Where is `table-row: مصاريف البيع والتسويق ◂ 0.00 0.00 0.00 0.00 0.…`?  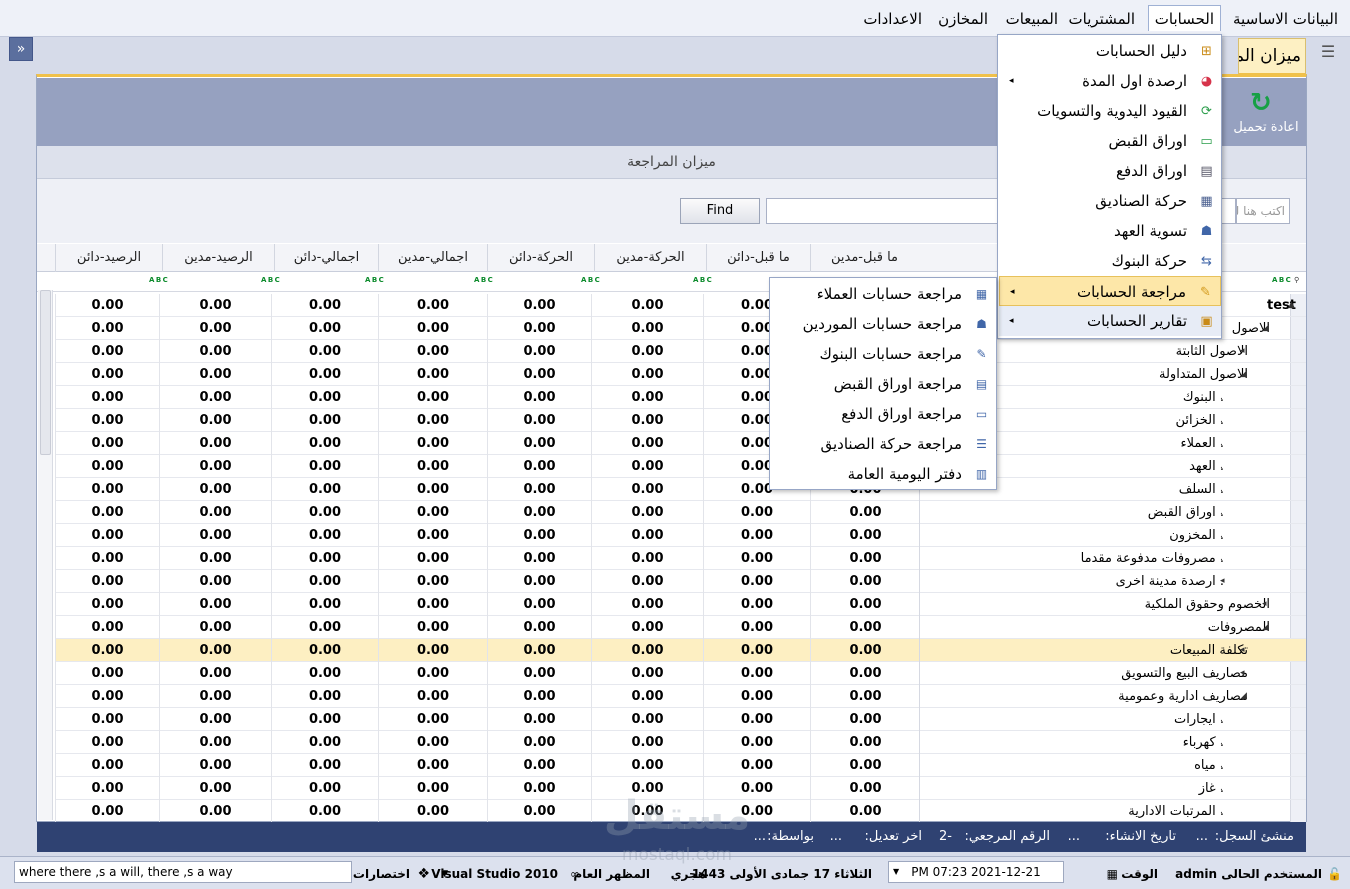
table-row: مصاريف البيع والتسويق ◂ 0.00 0.00 0.00 0.00 0.… is located at coordinates (680, 673).